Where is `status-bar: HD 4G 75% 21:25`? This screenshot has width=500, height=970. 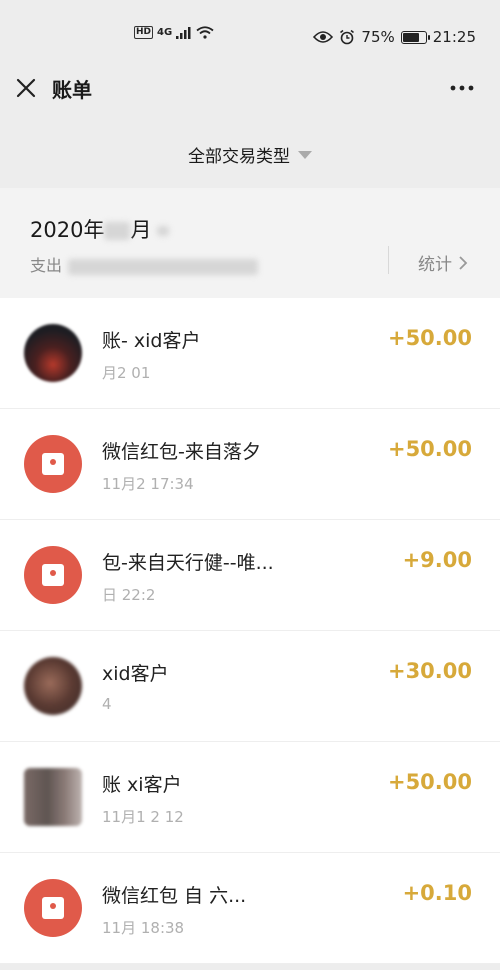
status-bar: HD 4G 75% 21:25 is located at coordinates (250, 32).